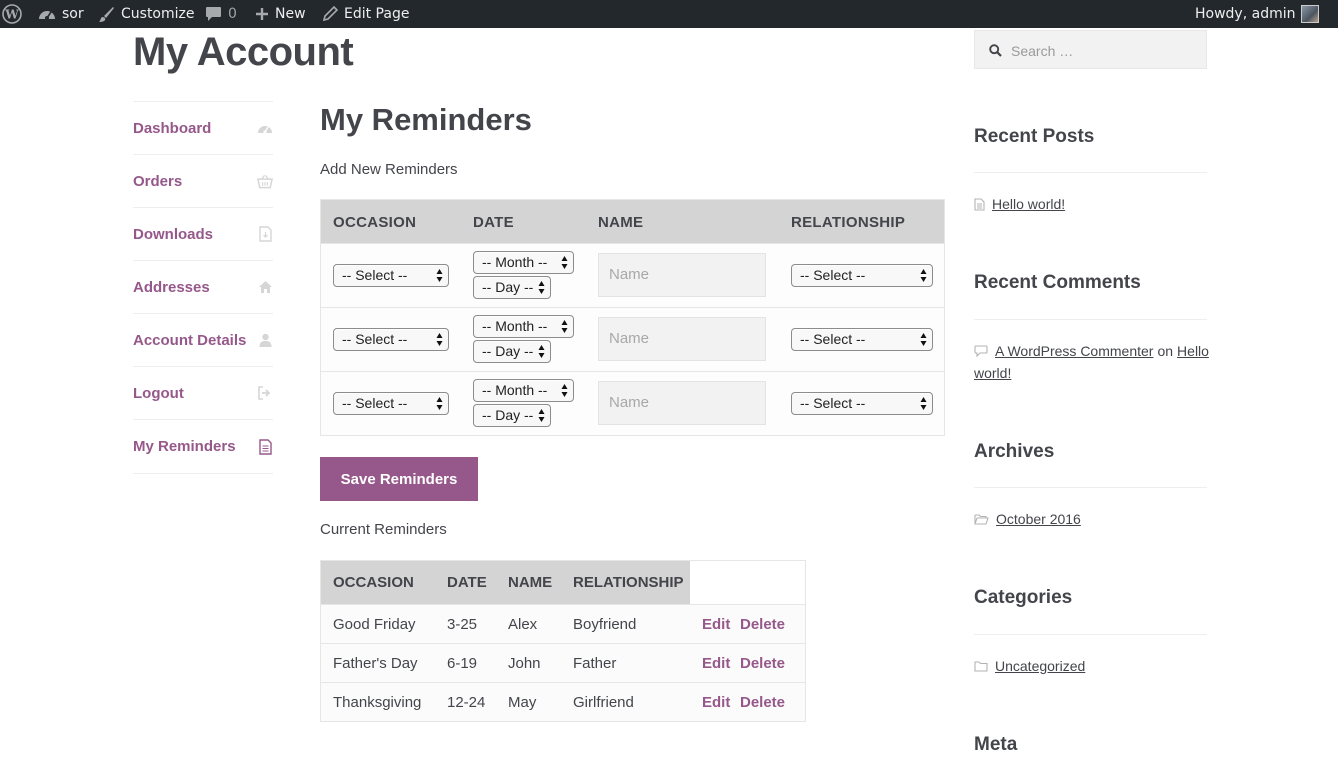  What do you see at coordinates (158, 14) in the screenshot?
I see `customize-label: Customize` at bounding box center [158, 14].